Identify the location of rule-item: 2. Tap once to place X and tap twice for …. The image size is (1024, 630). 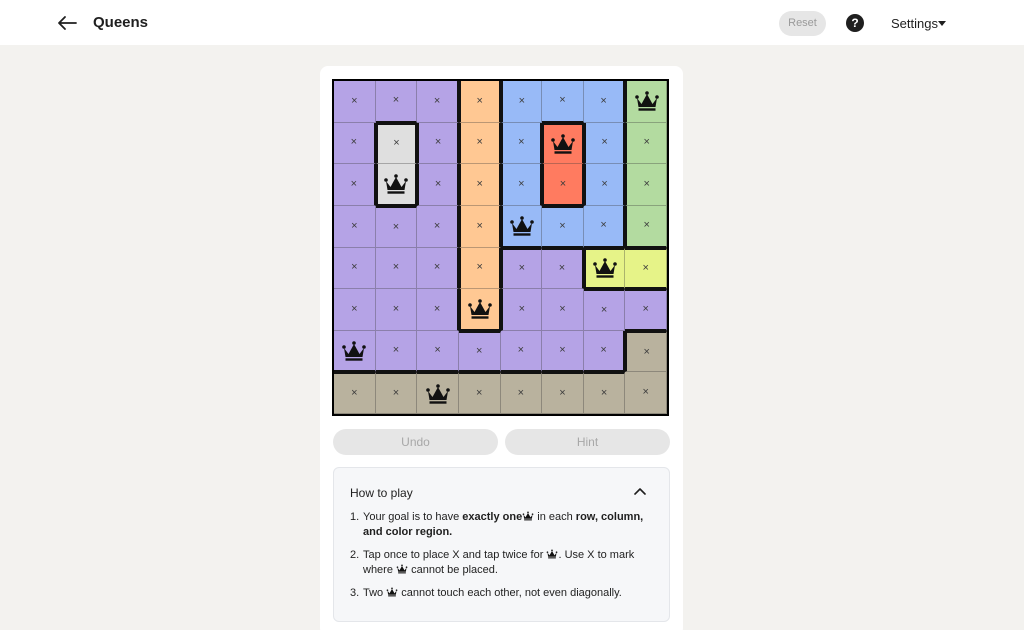
(505, 562).